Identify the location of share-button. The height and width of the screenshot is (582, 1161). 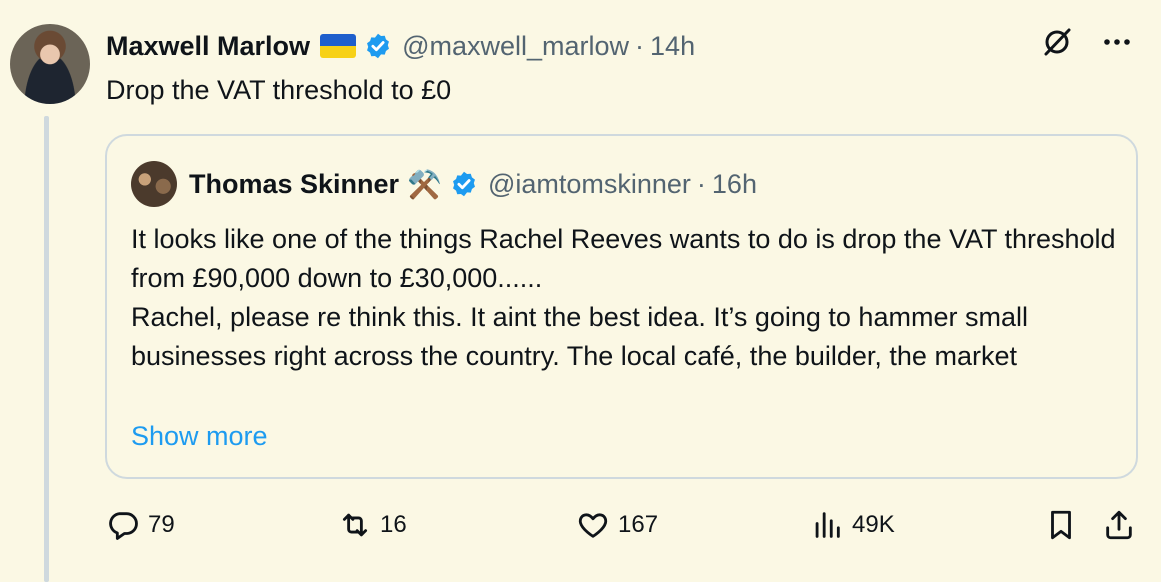
(1119, 525).